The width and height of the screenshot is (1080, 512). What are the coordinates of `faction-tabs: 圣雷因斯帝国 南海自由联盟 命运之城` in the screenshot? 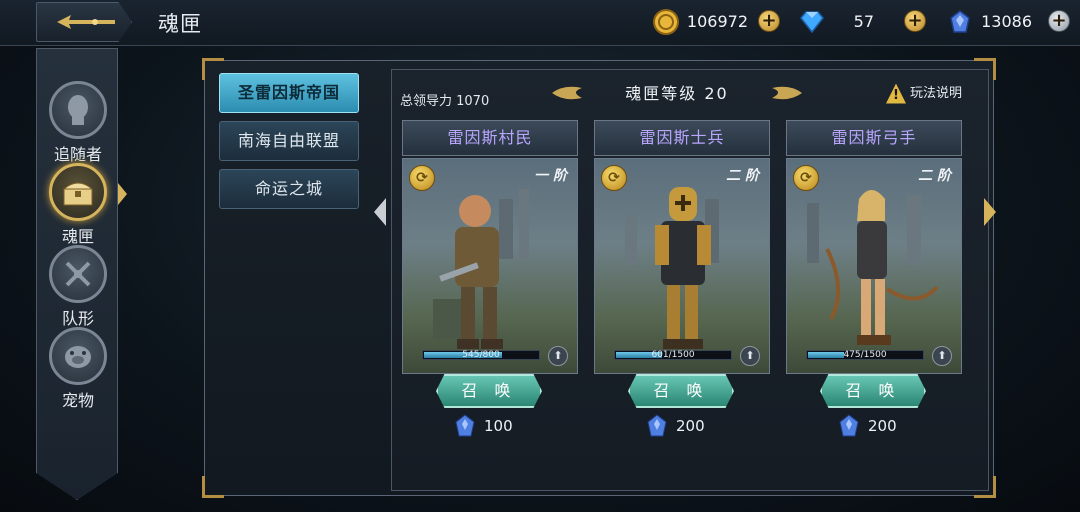 It's located at (290, 145).